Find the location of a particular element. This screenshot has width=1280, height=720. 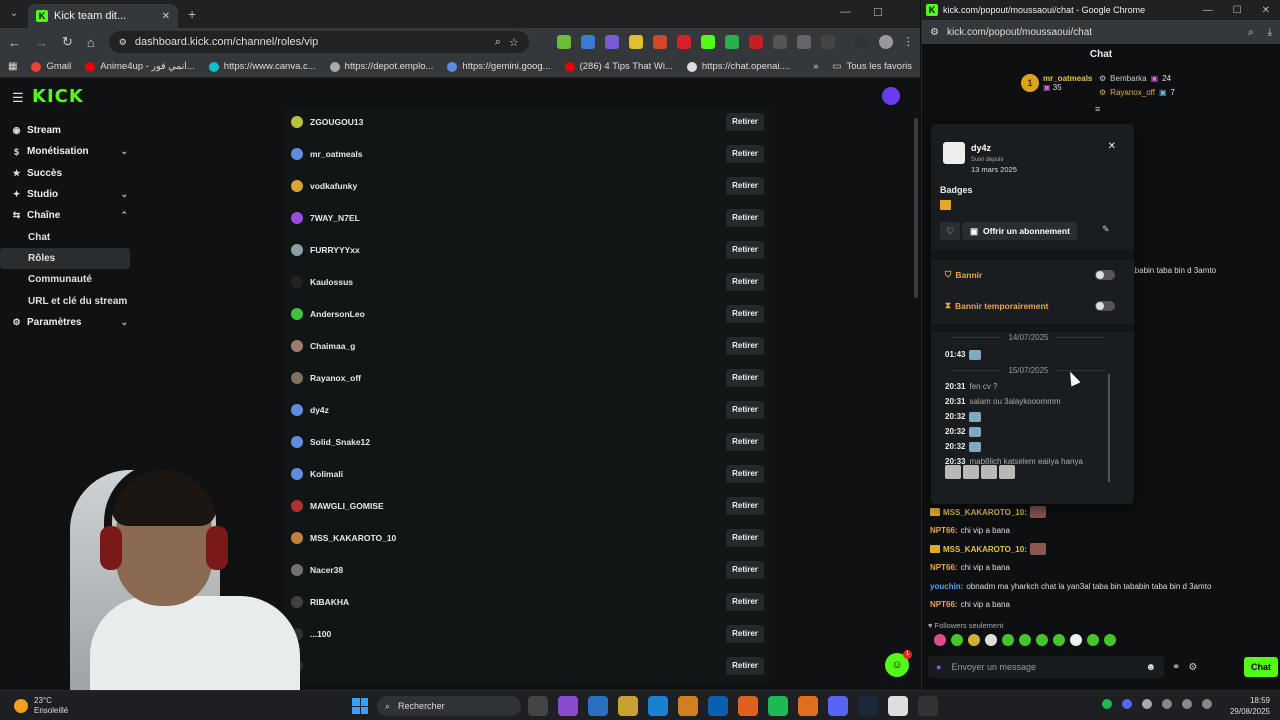

kick-logo: KICK is located at coordinates (58, 96).